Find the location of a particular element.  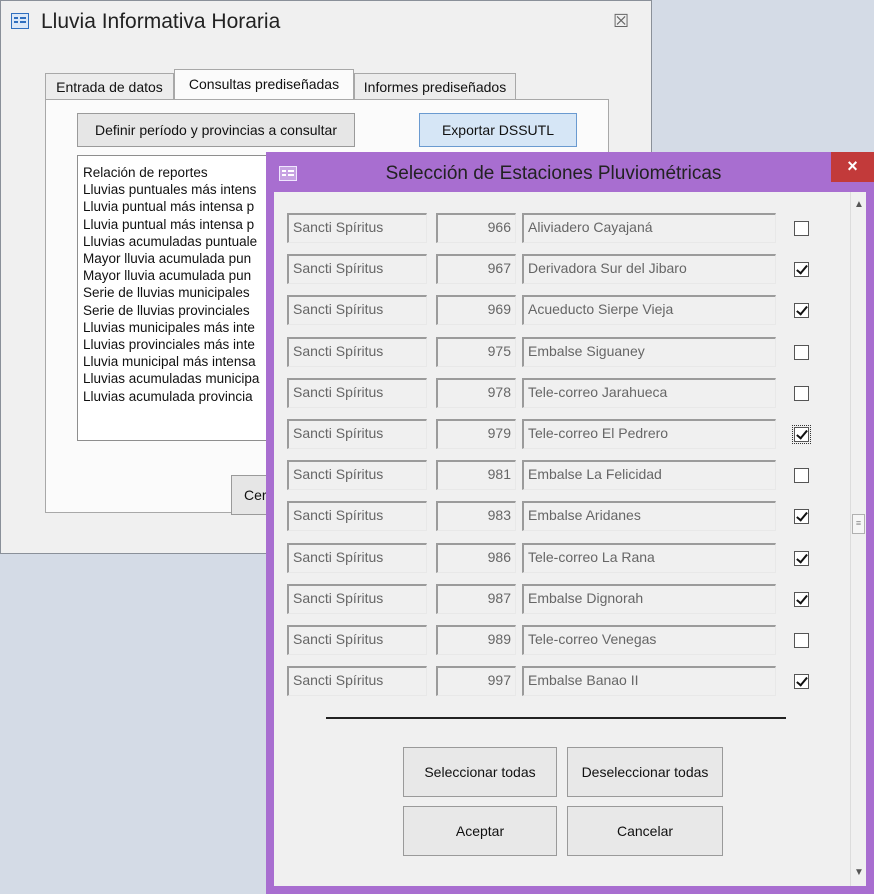

station-name-field: Embalse Dignorah is located at coordinates (649, 598).